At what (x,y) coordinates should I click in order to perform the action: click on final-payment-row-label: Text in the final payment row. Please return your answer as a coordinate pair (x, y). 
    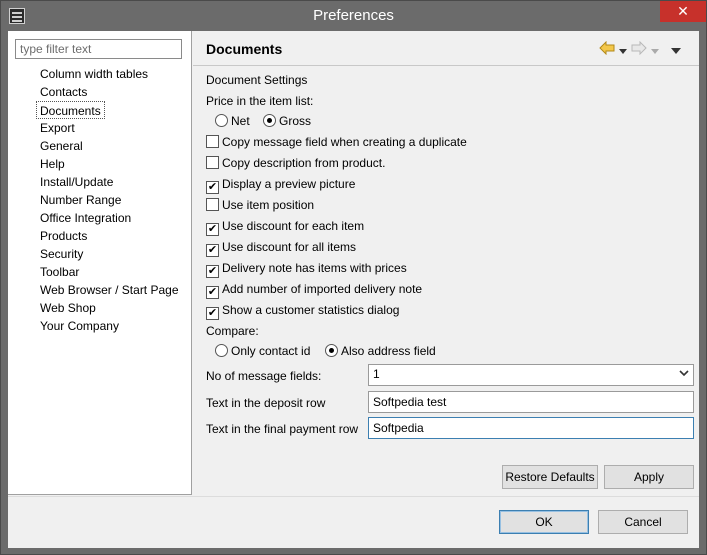
    Looking at the image, I should click on (282, 429).